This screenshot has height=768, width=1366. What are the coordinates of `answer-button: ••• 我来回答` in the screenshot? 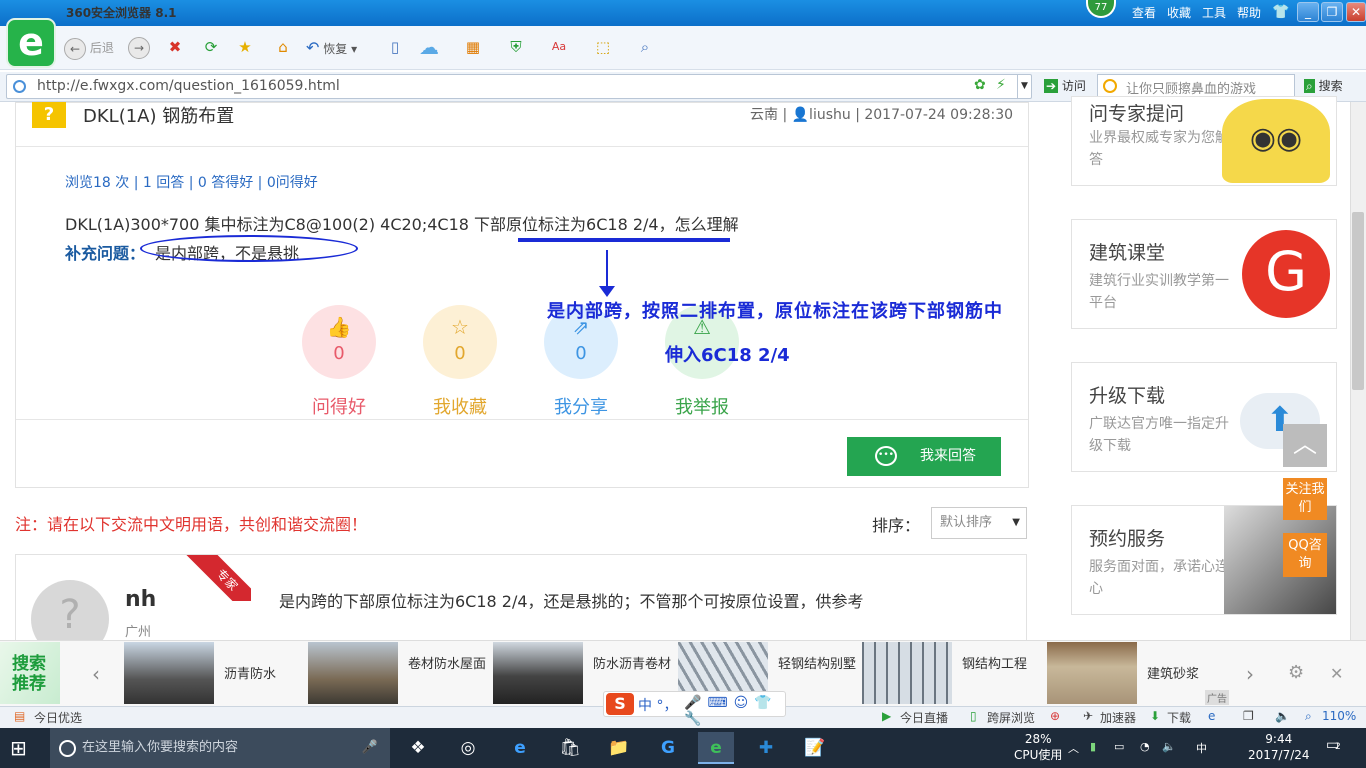 It's located at (924, 456).